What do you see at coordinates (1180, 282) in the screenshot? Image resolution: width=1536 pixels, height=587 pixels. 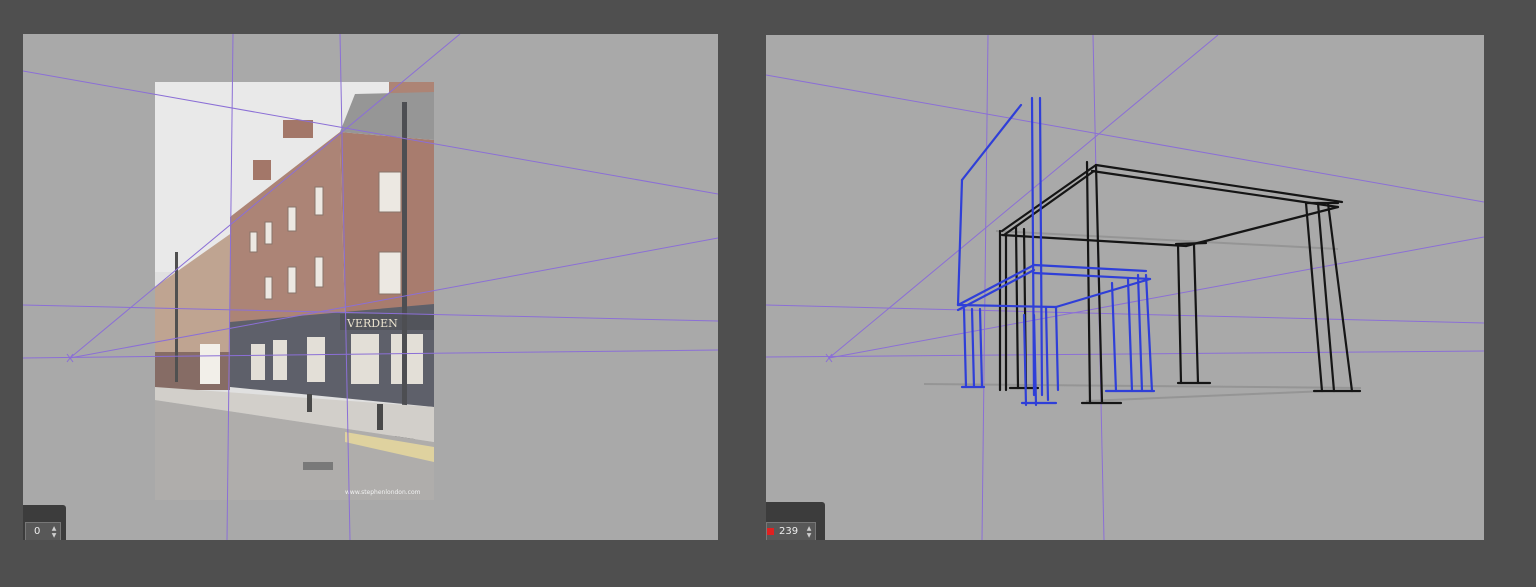 I see `black-structure-sketch` at bounding box center [1180, 282].